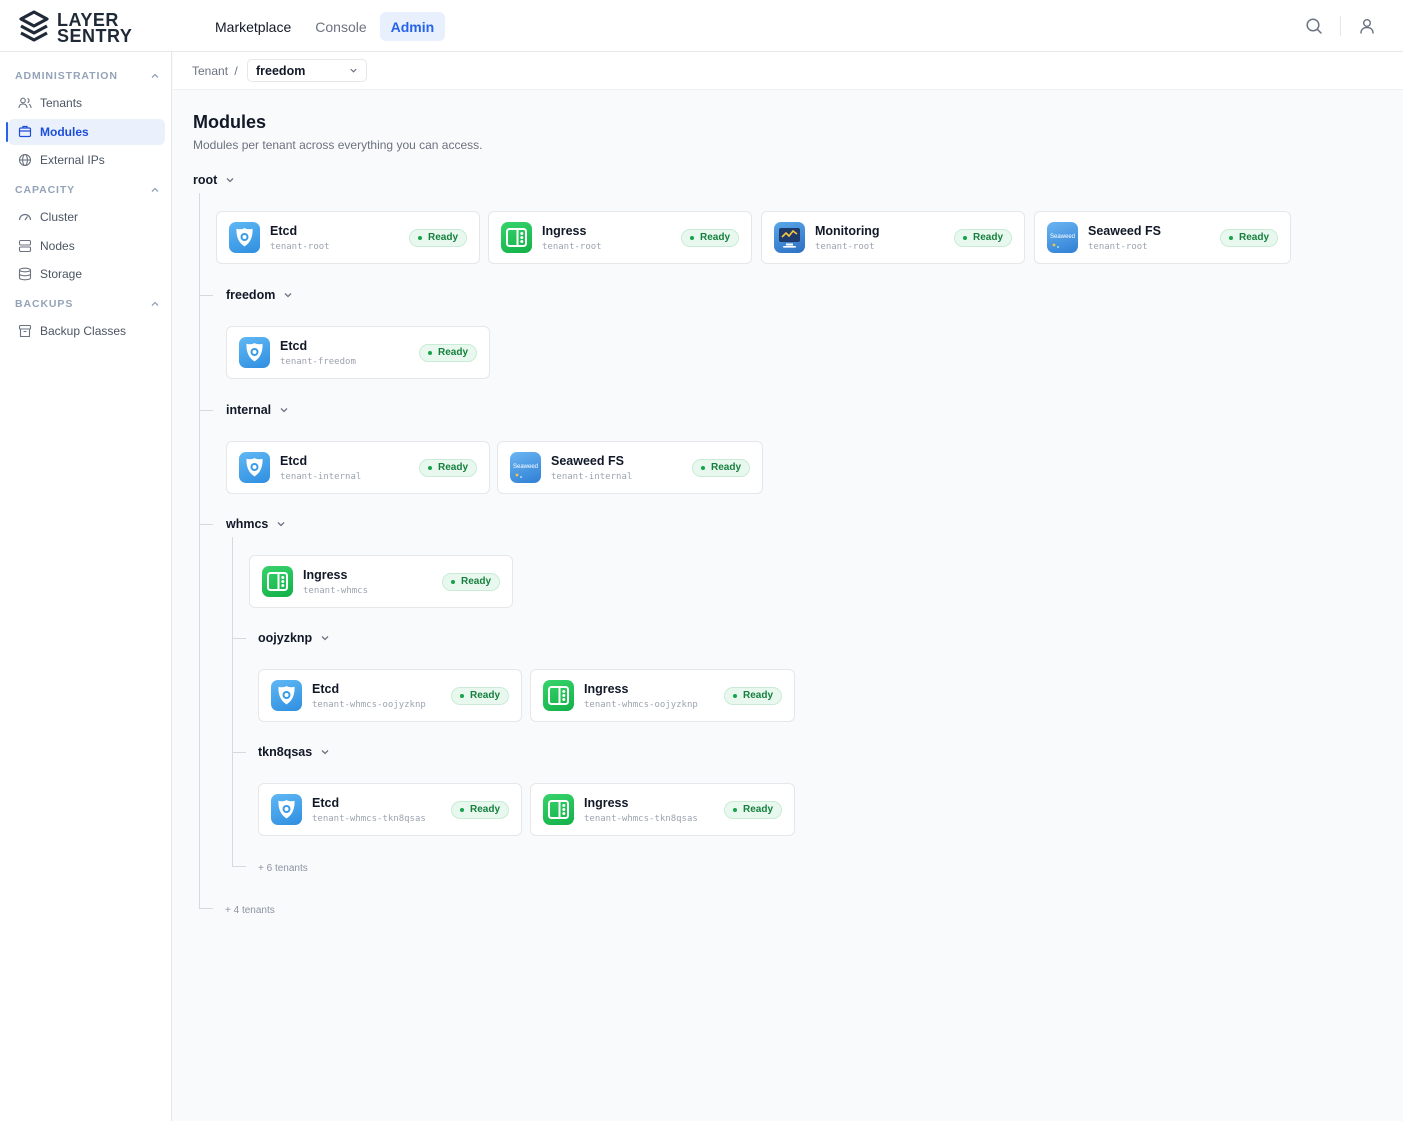  What do you see at coordinates (25, 331) in the screenshot?
I see `archive-icon` at bounding box center [25, 331].